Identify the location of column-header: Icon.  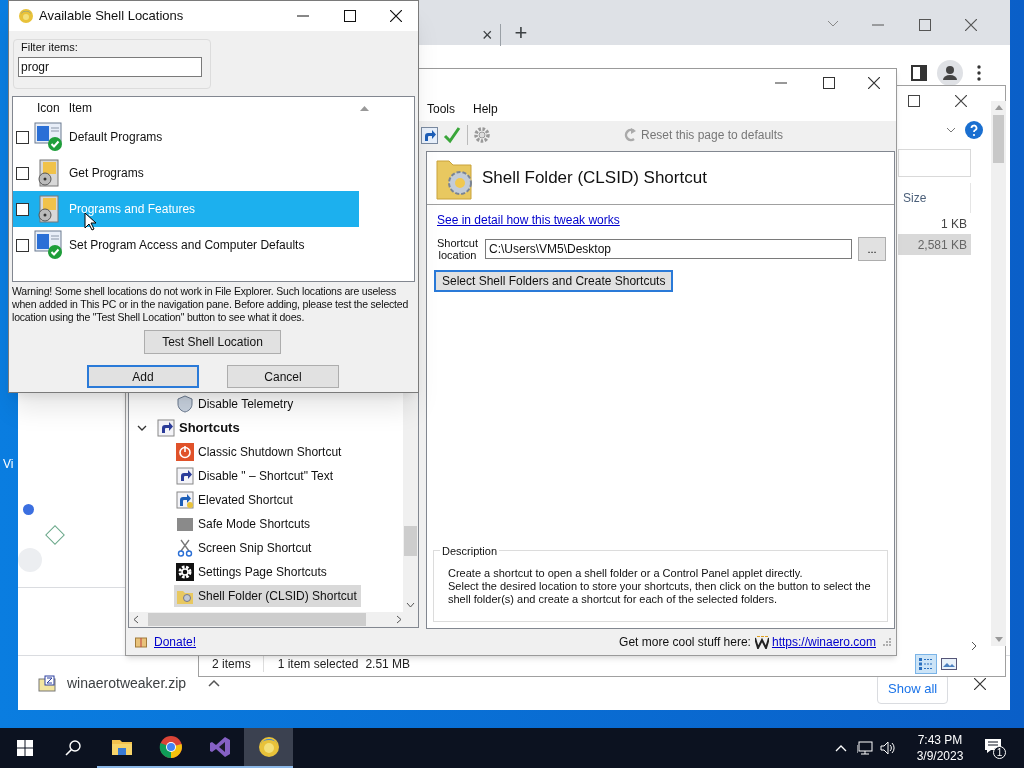
(48, 108).